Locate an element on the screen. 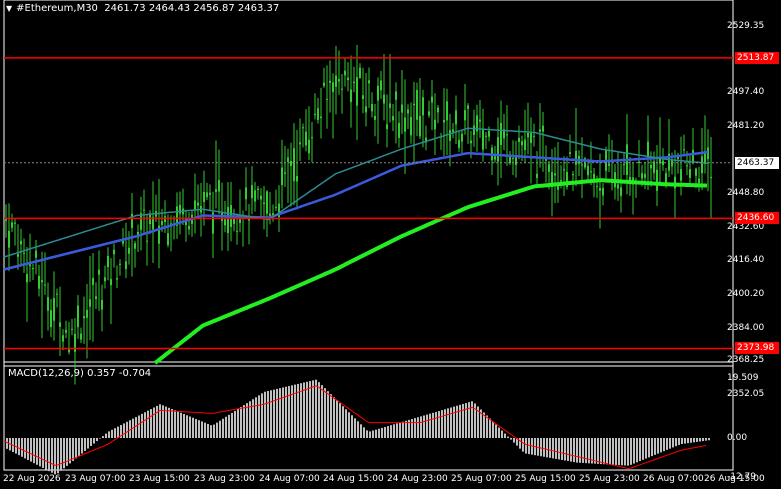 The height and width of the screenshot is (489, 781). level-tag: 2373.98 is located at coordinates (757, 348).